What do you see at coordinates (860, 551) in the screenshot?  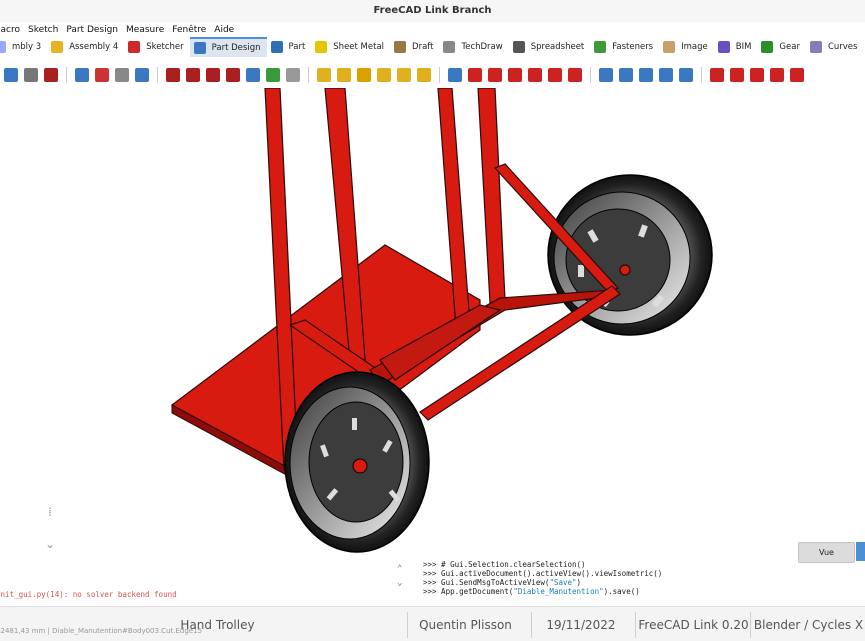 I see `view-tab-edge` at bounding box center [860, 551].